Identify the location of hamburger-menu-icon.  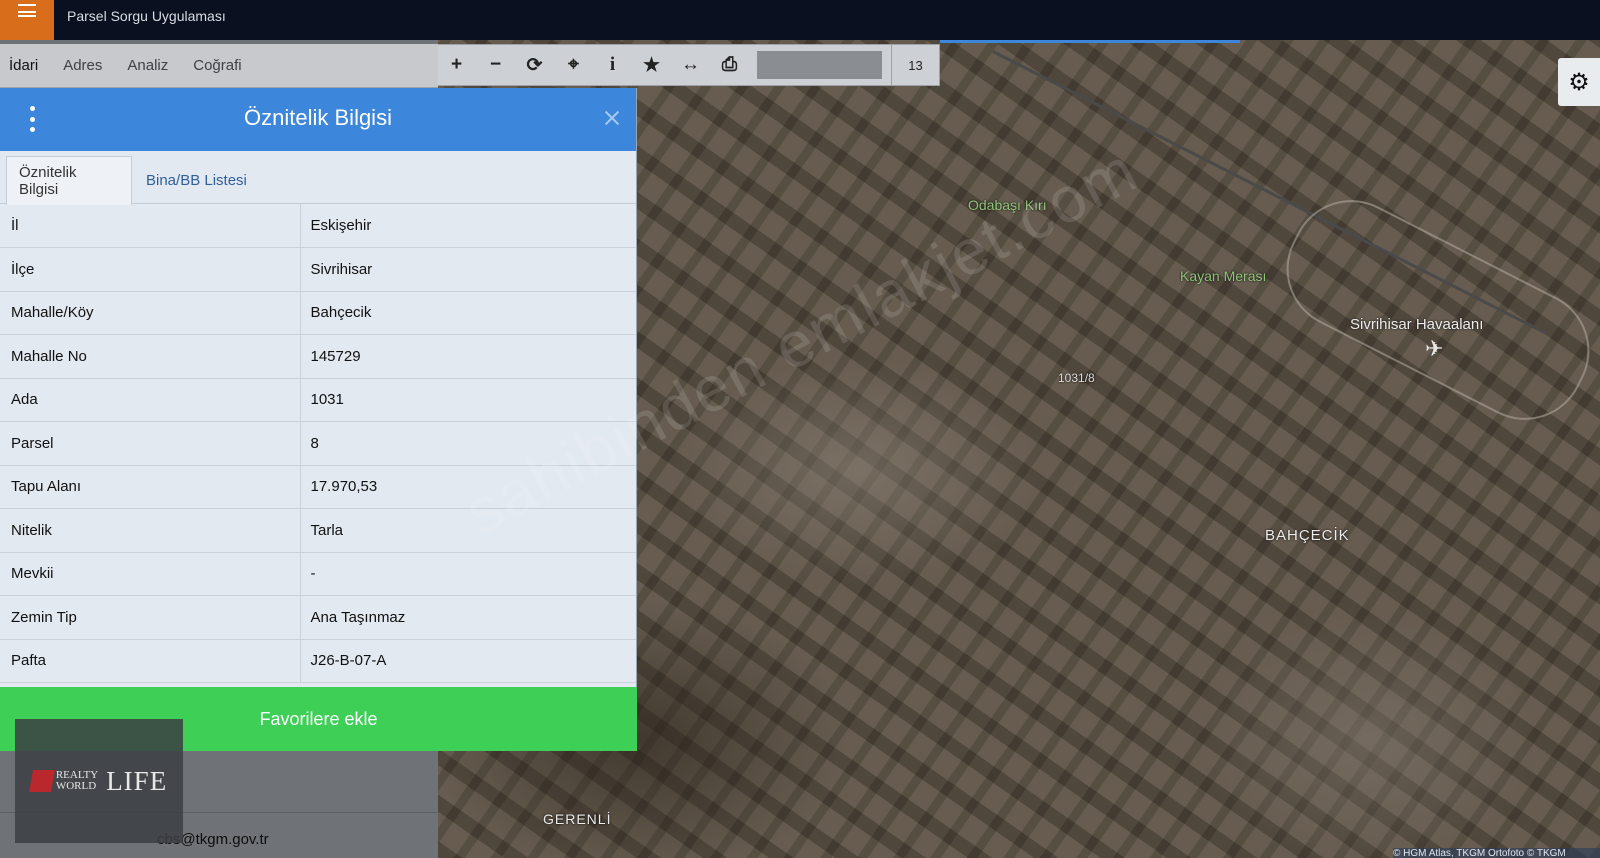
(27, 20).